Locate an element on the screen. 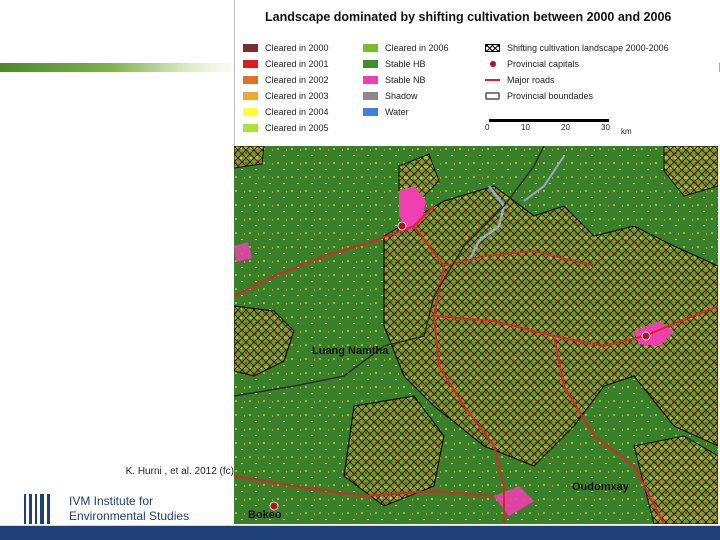  ivm-logo-text: IVM Institute for Environmental Studies is located at coordinates (169, 509).